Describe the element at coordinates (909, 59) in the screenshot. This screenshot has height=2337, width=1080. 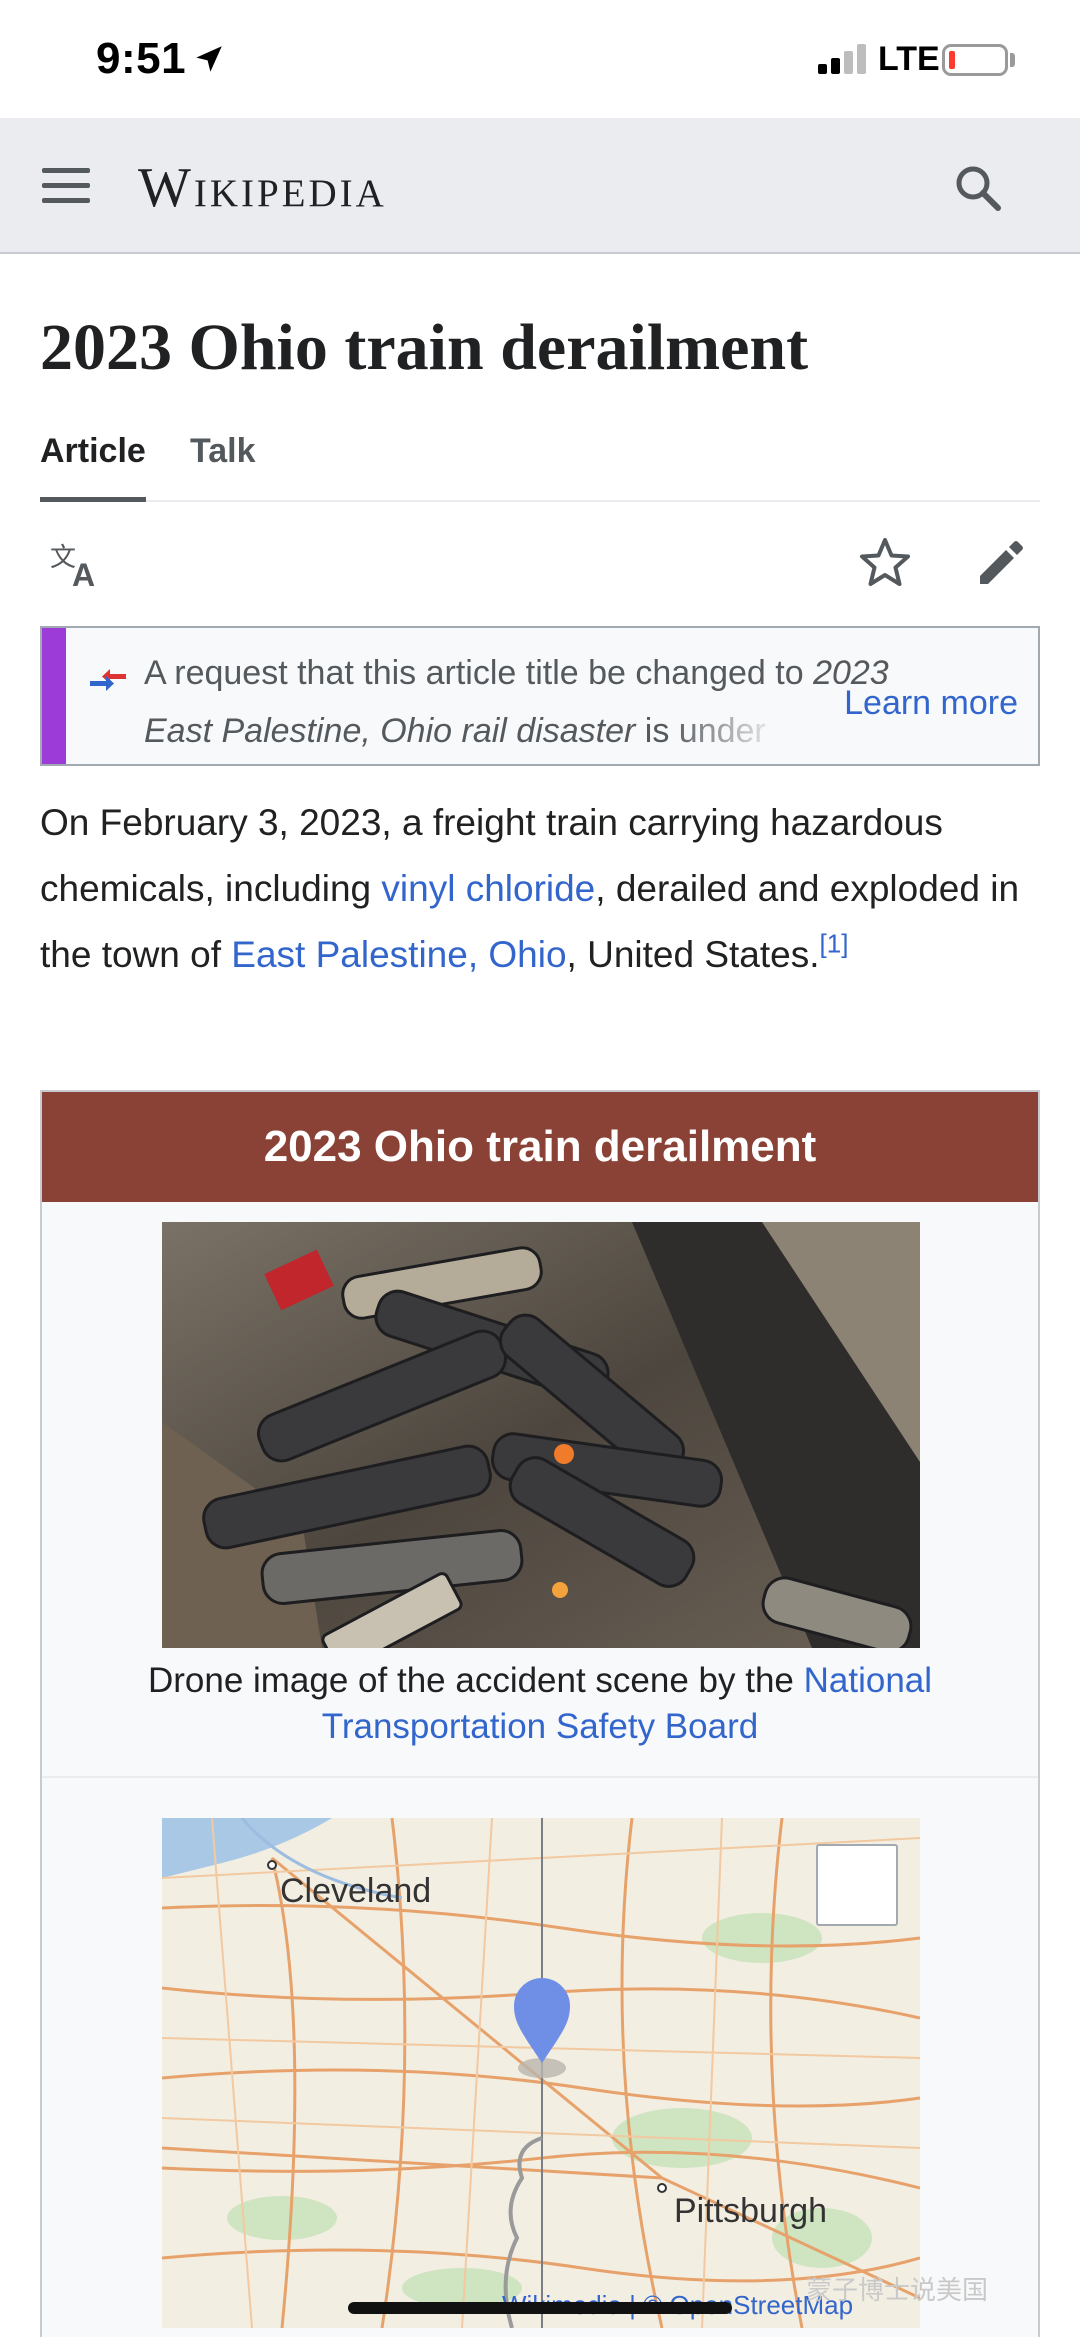
I see `network-type: LTE` at that location.